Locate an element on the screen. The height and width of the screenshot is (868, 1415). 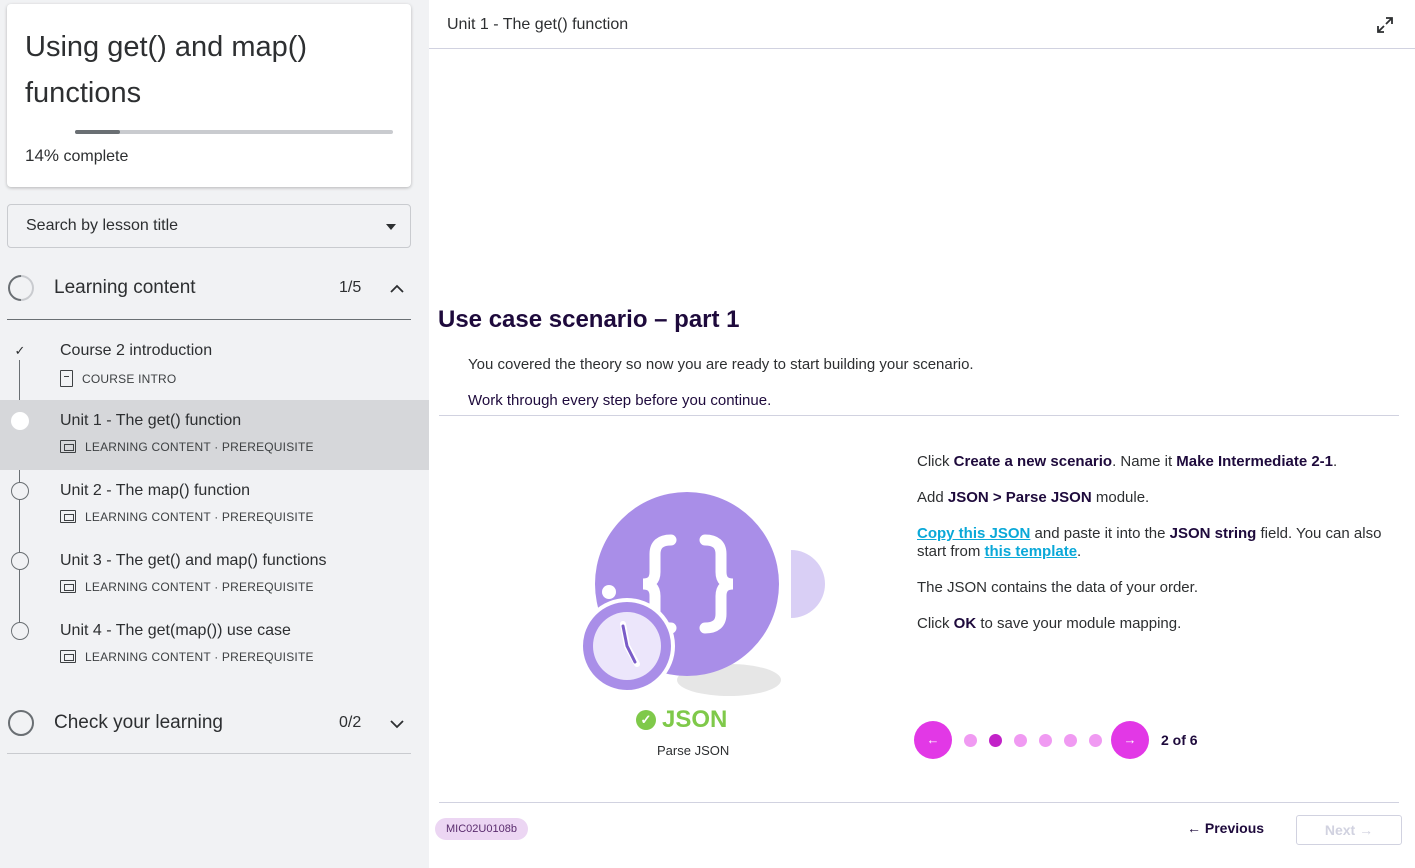
section-title: Learning content is located at coordinates (125, 287).